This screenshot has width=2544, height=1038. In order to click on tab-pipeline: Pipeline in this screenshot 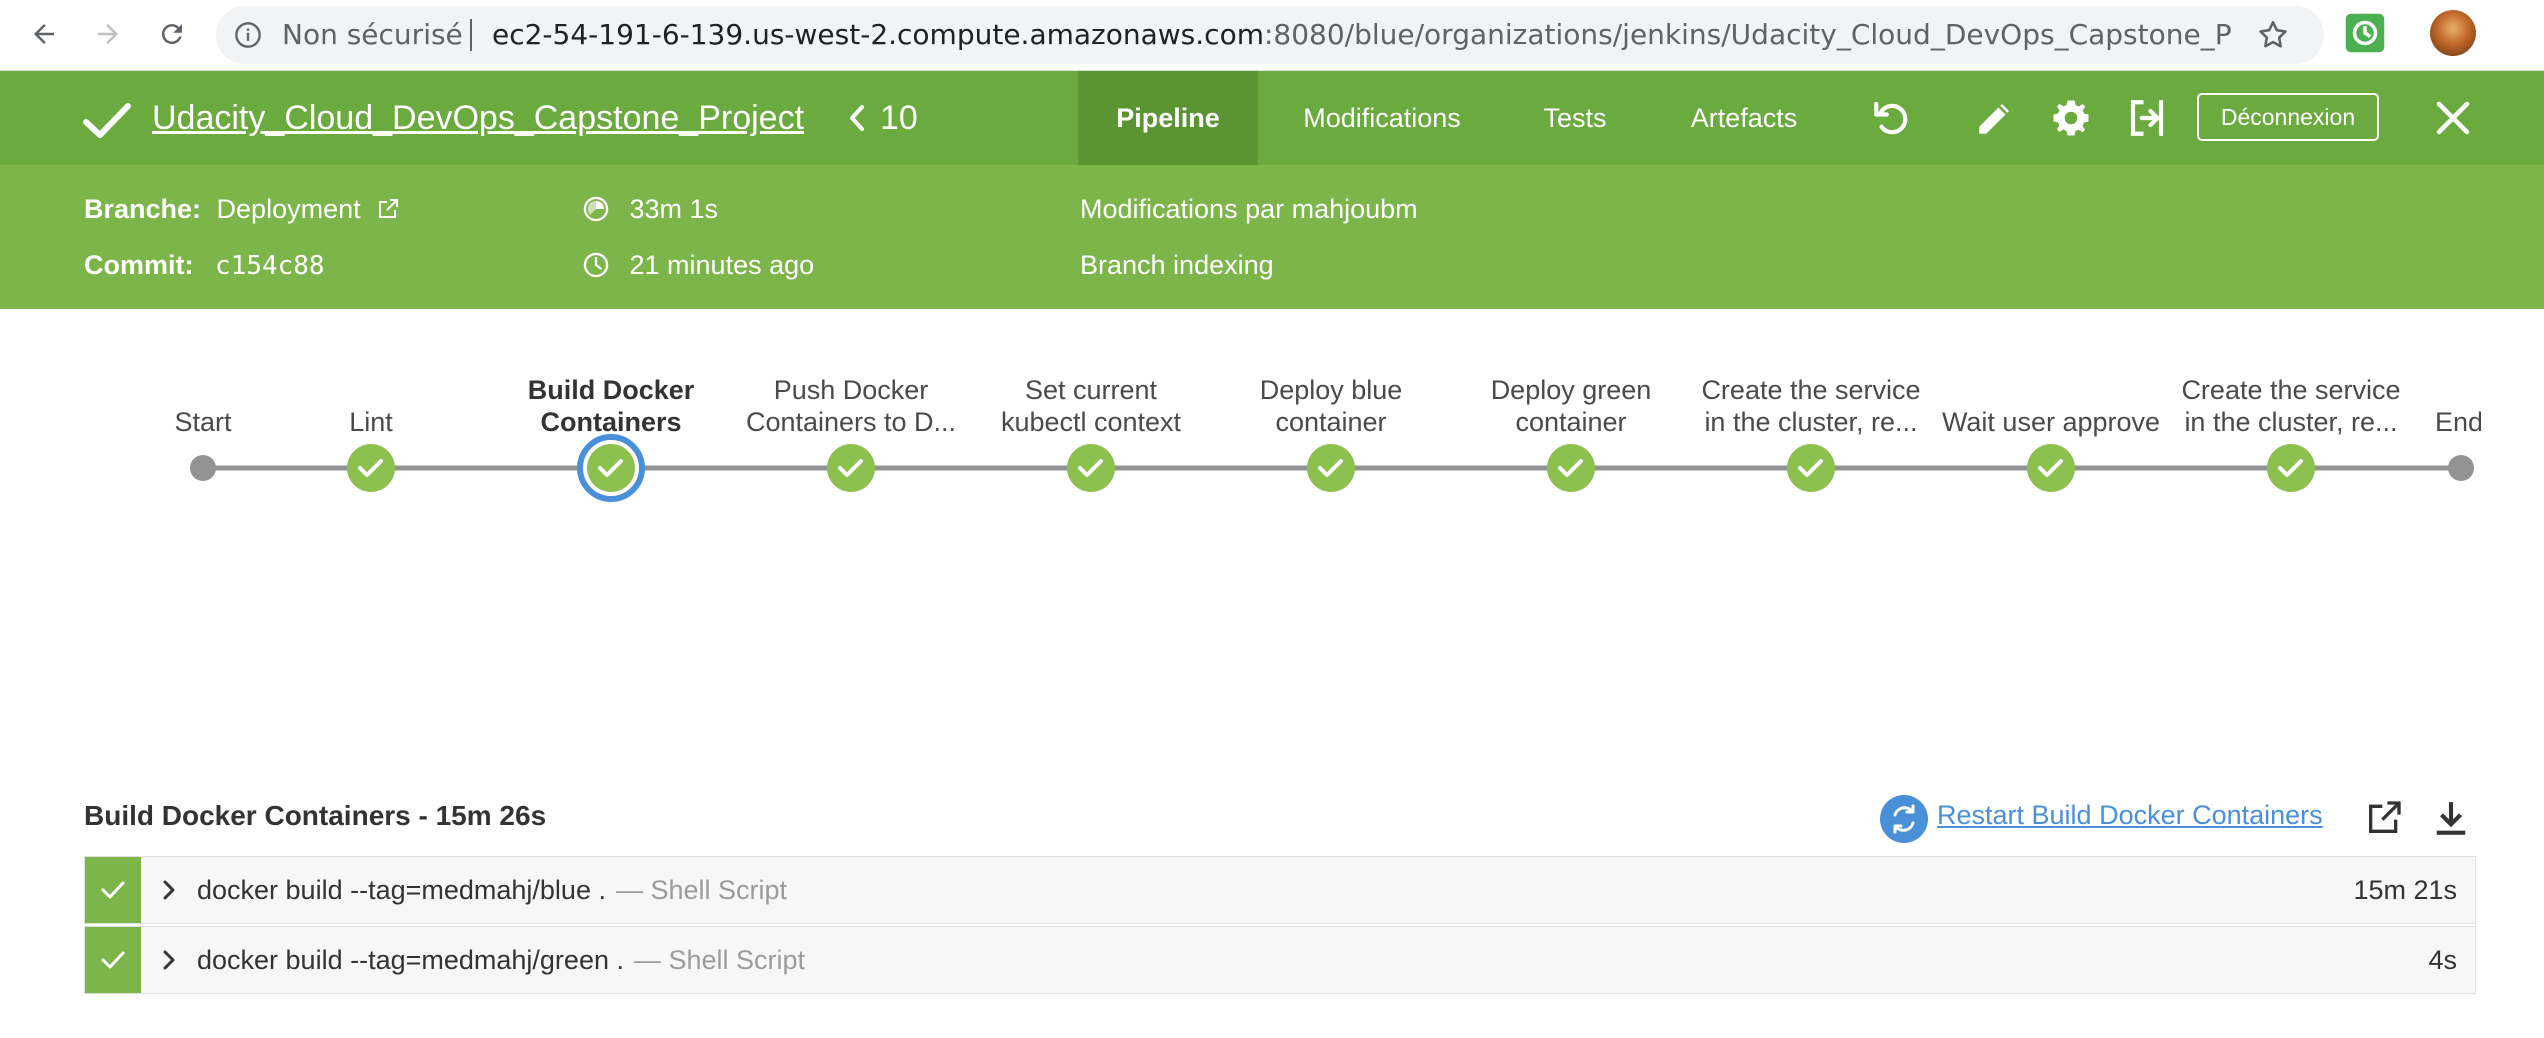, I will do `click(1168, 118)`.